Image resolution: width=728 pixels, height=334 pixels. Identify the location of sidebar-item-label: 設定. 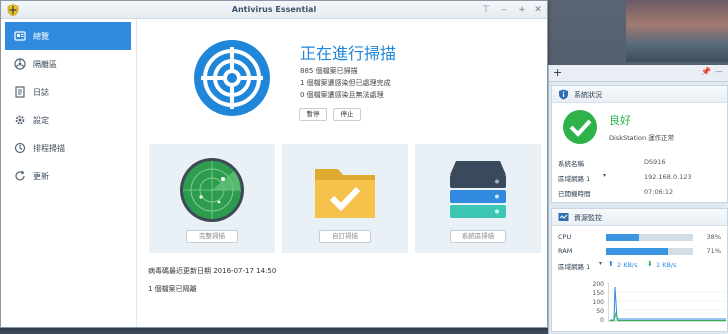
(41, 120).